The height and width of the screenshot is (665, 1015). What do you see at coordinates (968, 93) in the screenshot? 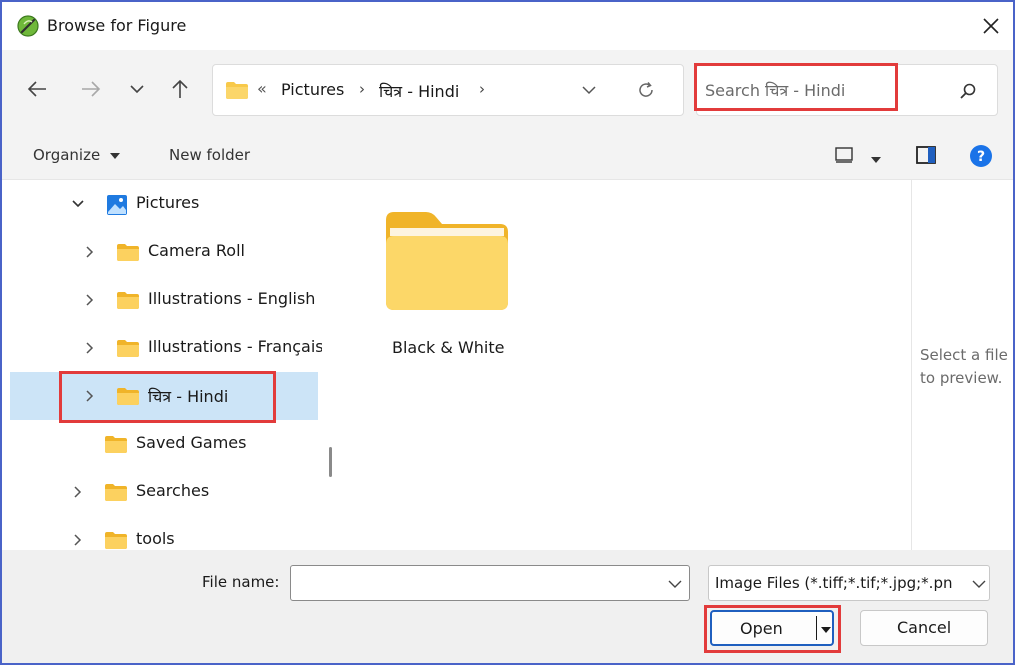
I see `search-icon` at bounding box center [968, 93].